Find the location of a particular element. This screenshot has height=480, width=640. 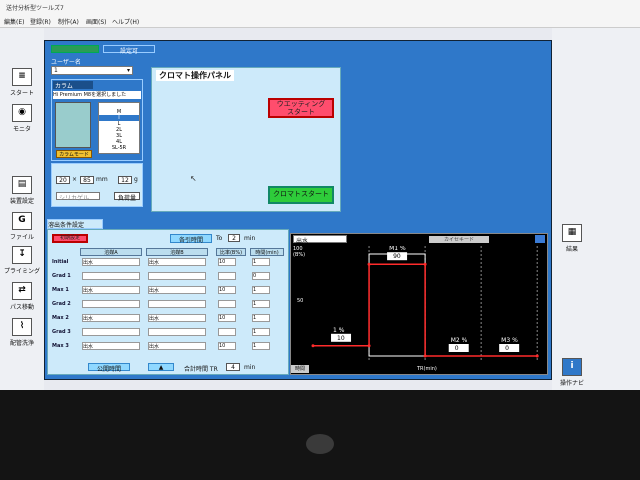

load-button: 負荷量 is located at coordinates (127, 197).